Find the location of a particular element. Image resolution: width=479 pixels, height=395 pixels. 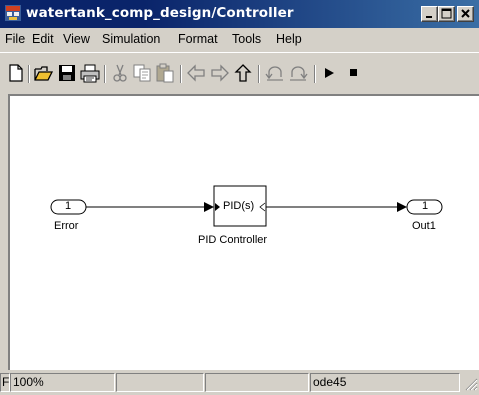

pid-block-label: PID Controller is located at coordinates (232, 240).